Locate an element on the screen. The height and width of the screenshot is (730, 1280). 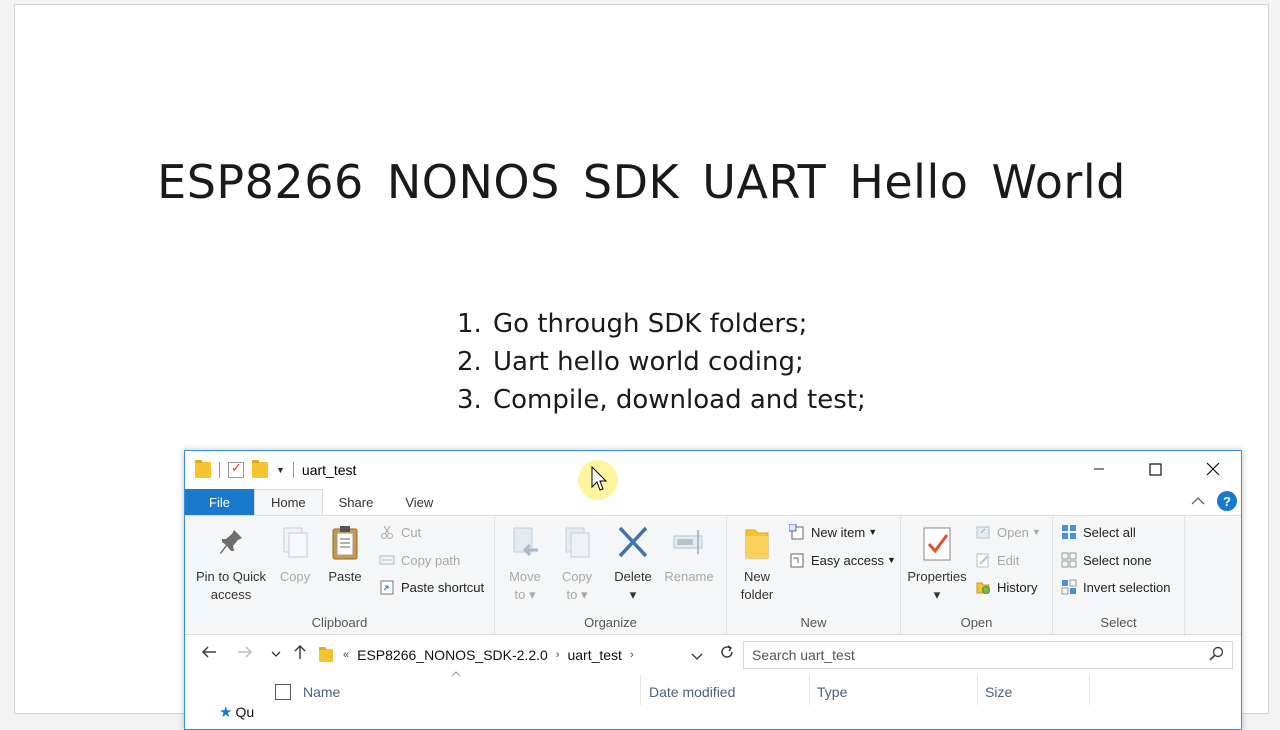
mouse-pointer-icon is located at coordinates (599, 478).